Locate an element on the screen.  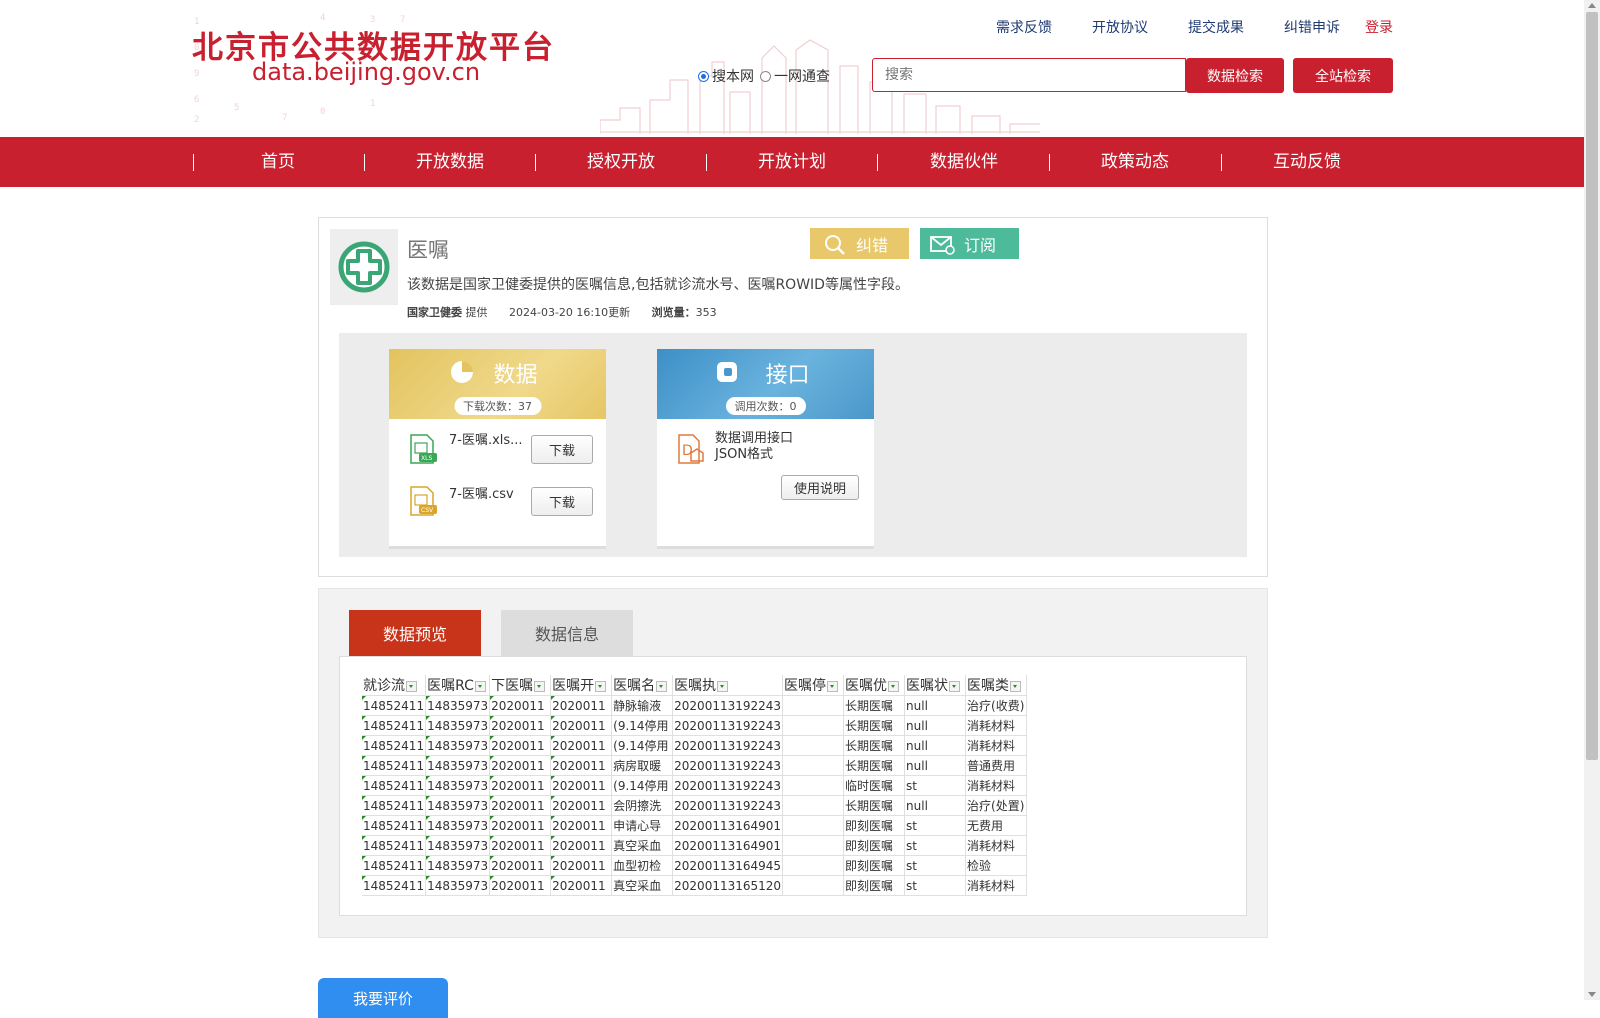
search-input is located at coordinates (1030, 75).